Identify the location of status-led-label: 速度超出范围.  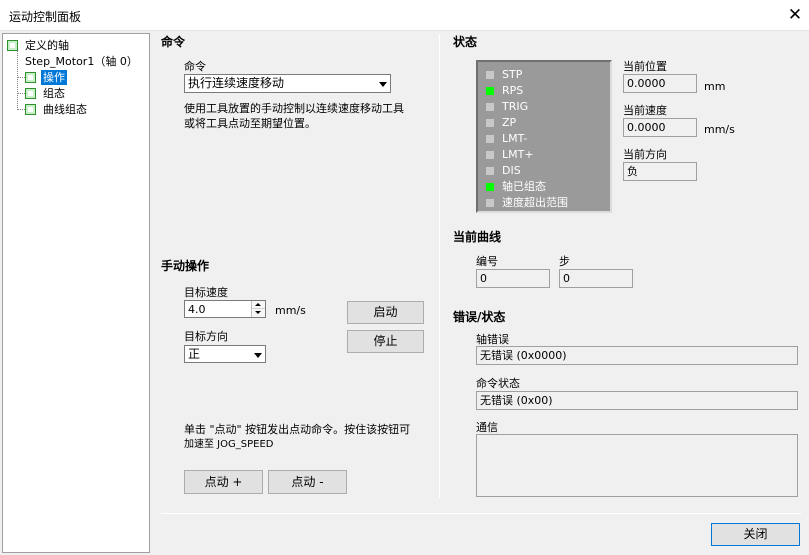
(535, 202).